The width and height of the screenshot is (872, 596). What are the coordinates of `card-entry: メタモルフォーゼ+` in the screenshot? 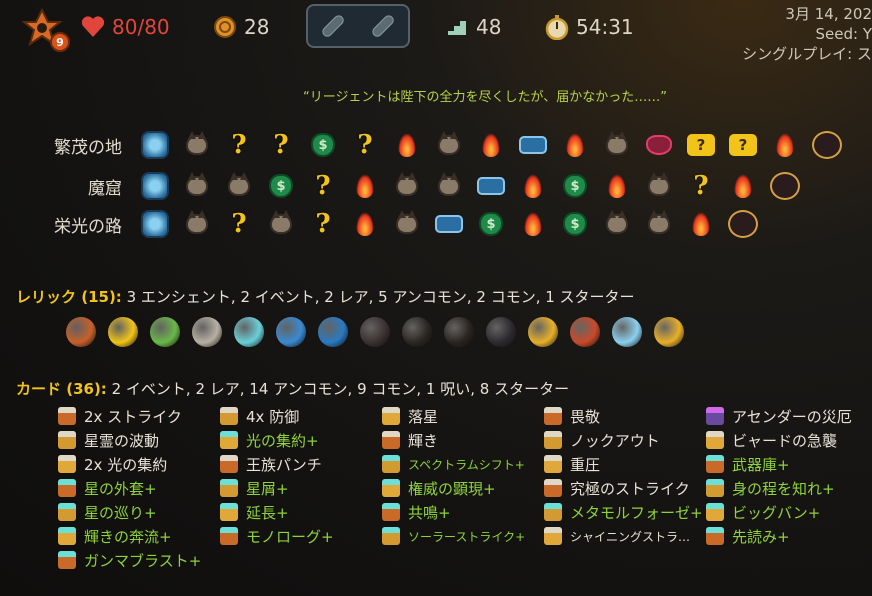 It's located at (623, 512).